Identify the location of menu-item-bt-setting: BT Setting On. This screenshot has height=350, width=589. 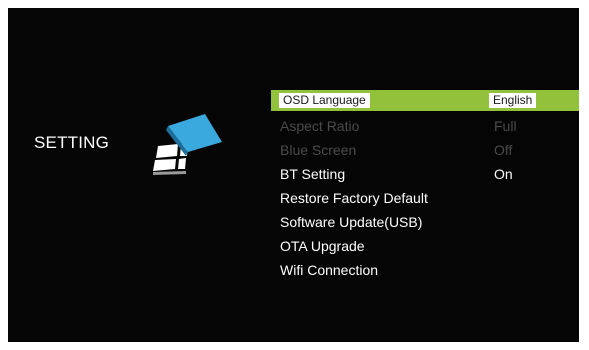
(425, 174).